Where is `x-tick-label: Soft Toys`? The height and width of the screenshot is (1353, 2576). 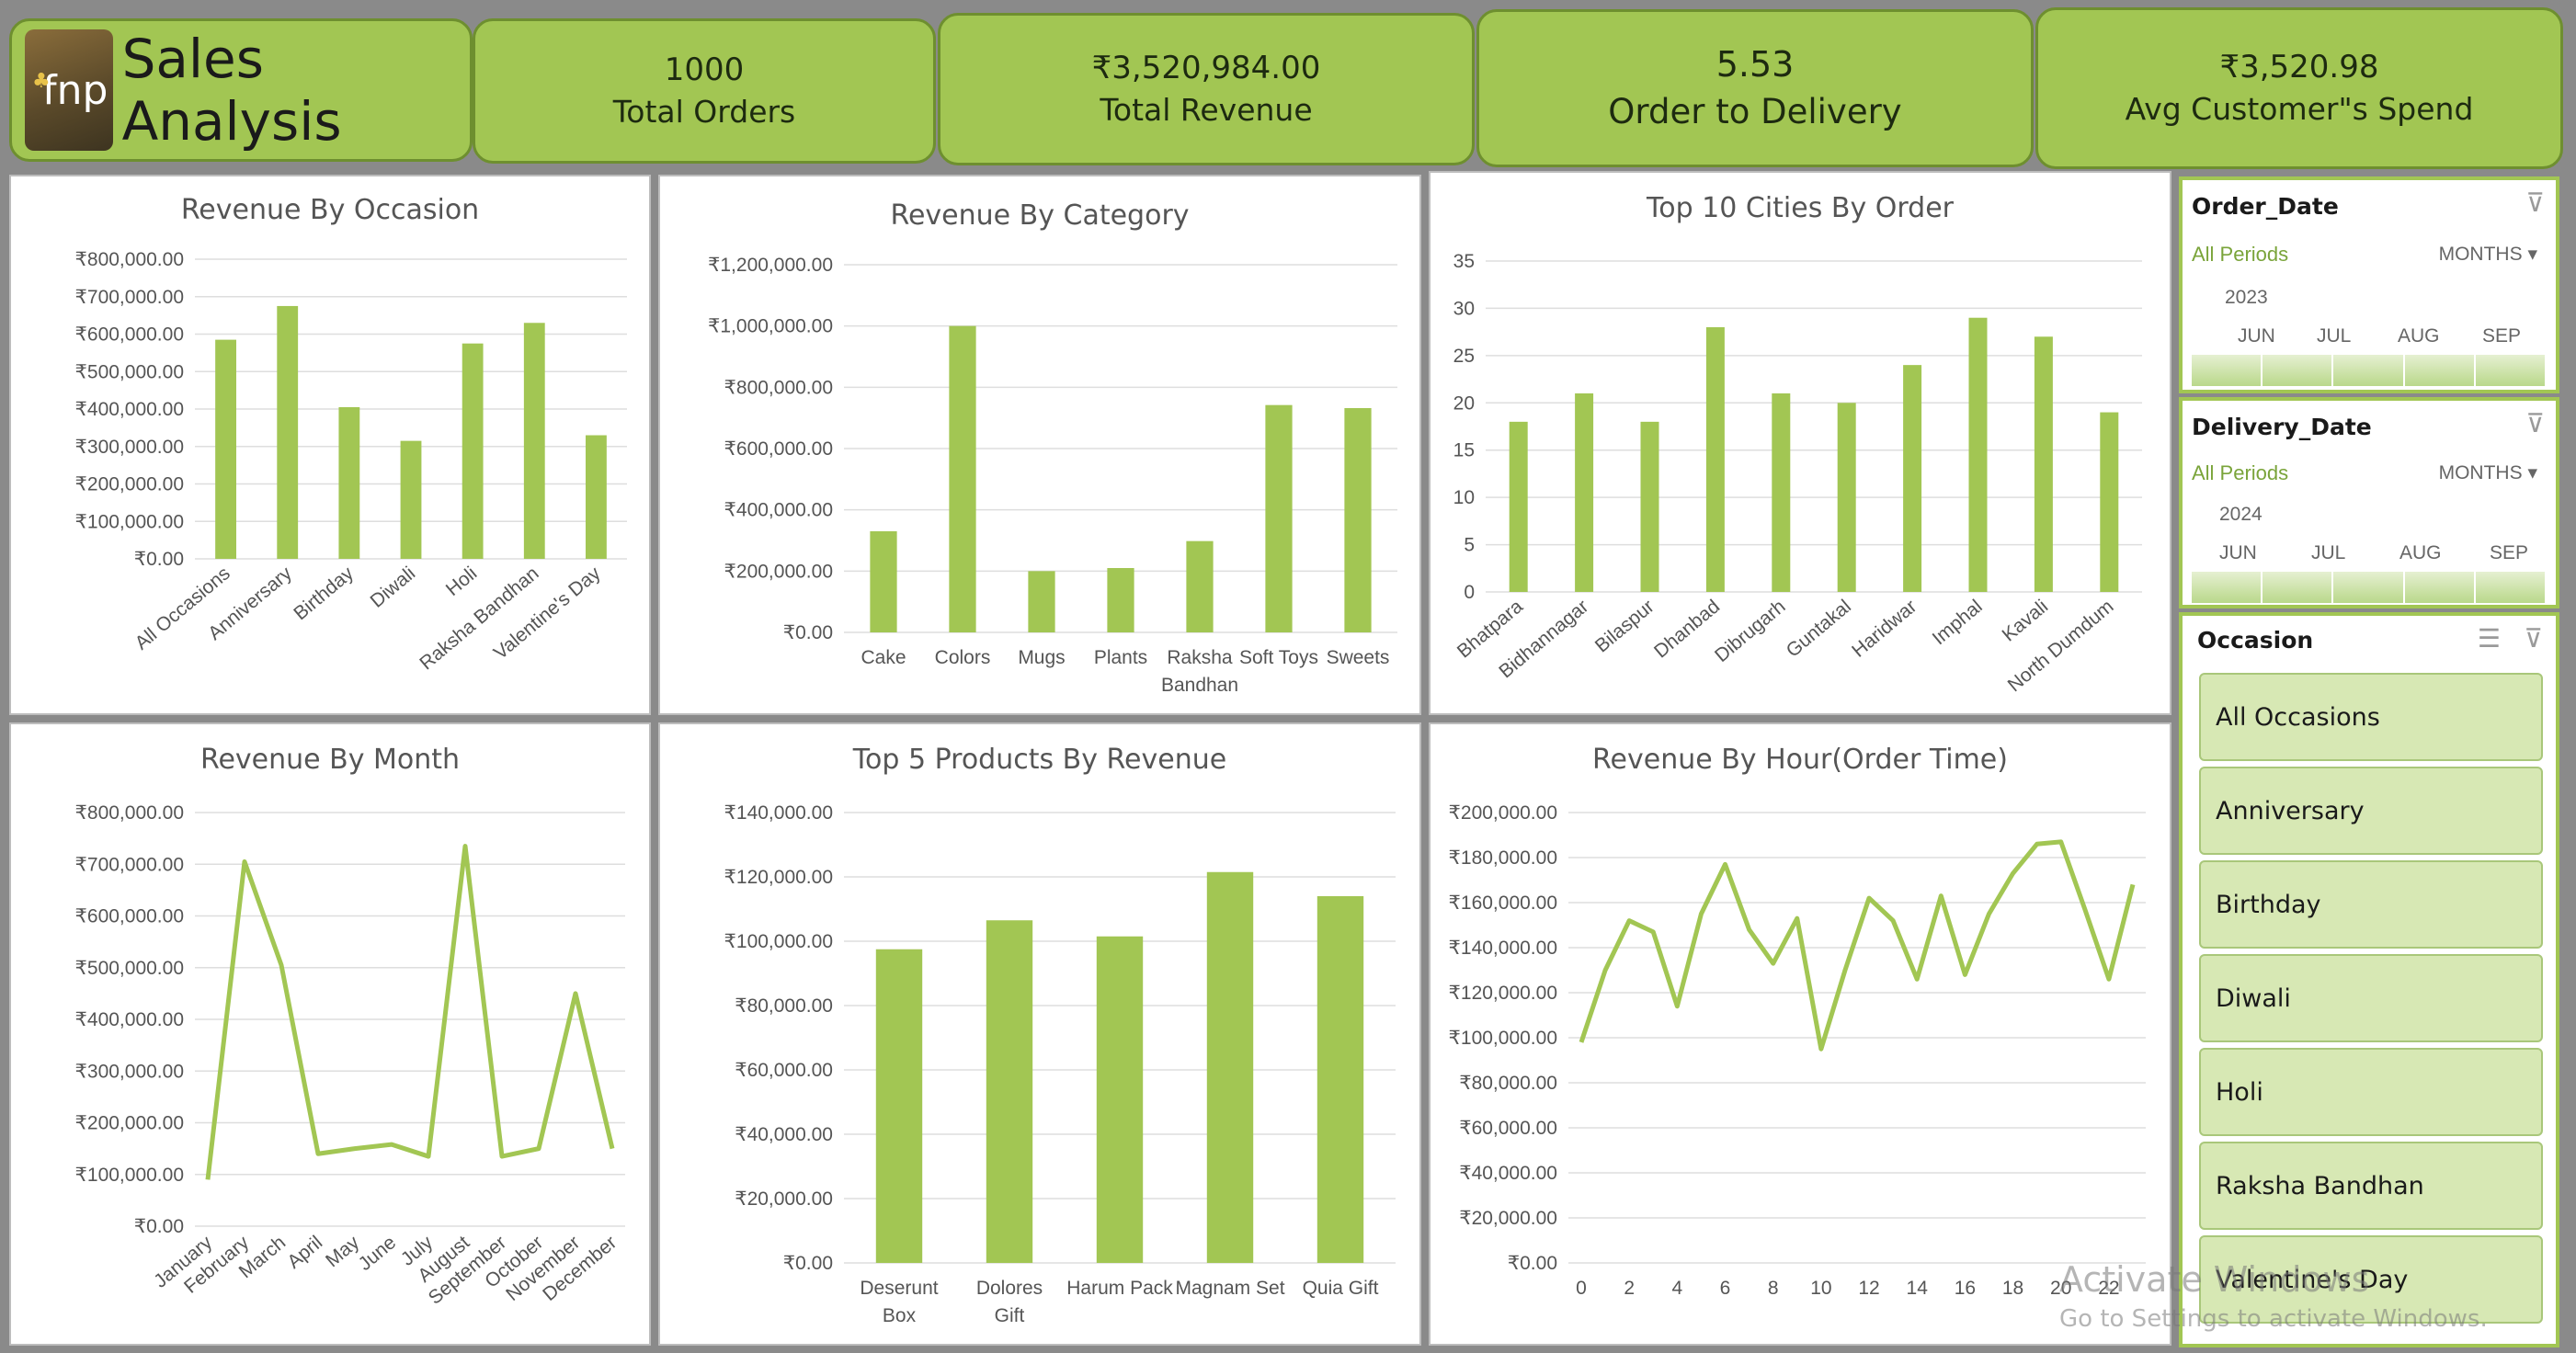 x-tick-label: Soft Toys is located at coordinates (1278, 657).